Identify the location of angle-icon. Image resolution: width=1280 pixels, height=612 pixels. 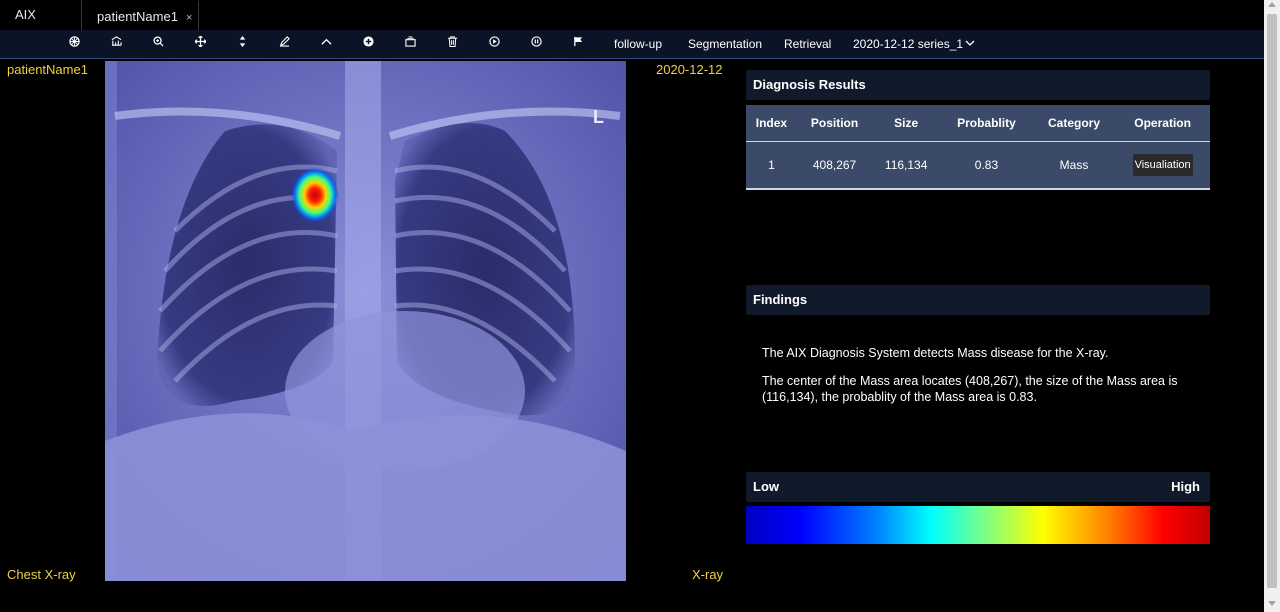
(326, 44).